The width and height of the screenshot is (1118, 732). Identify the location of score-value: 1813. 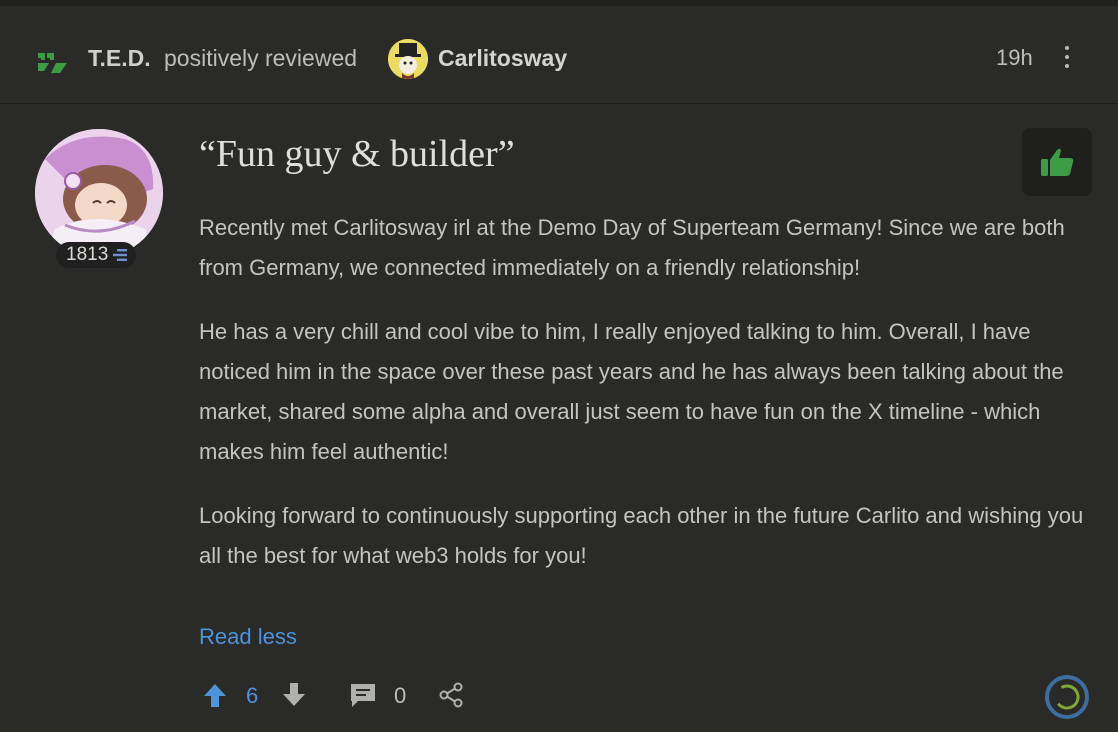
(87, 254).